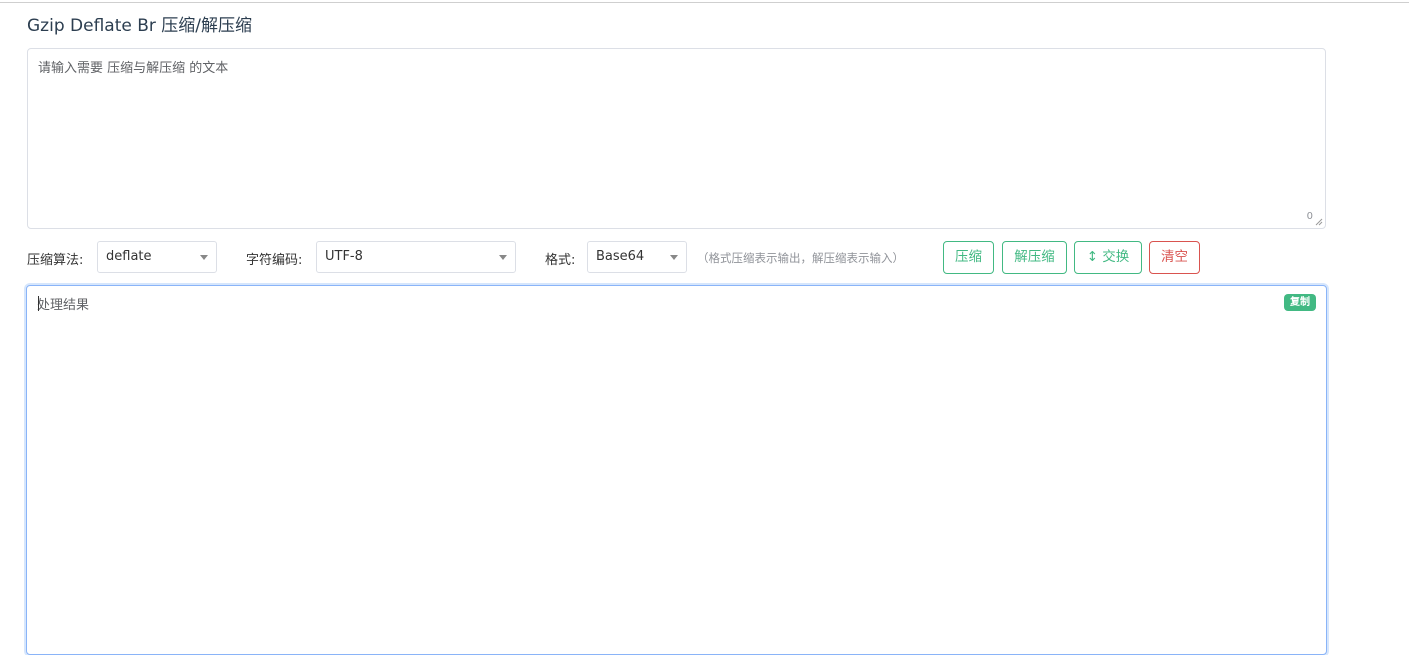 The height and width of the screenshot is (655, 1409). What do you see at coordinates (968, 257) in the screenshot?
I see `compress-button: 压缩` at bounding box center [968, 257].